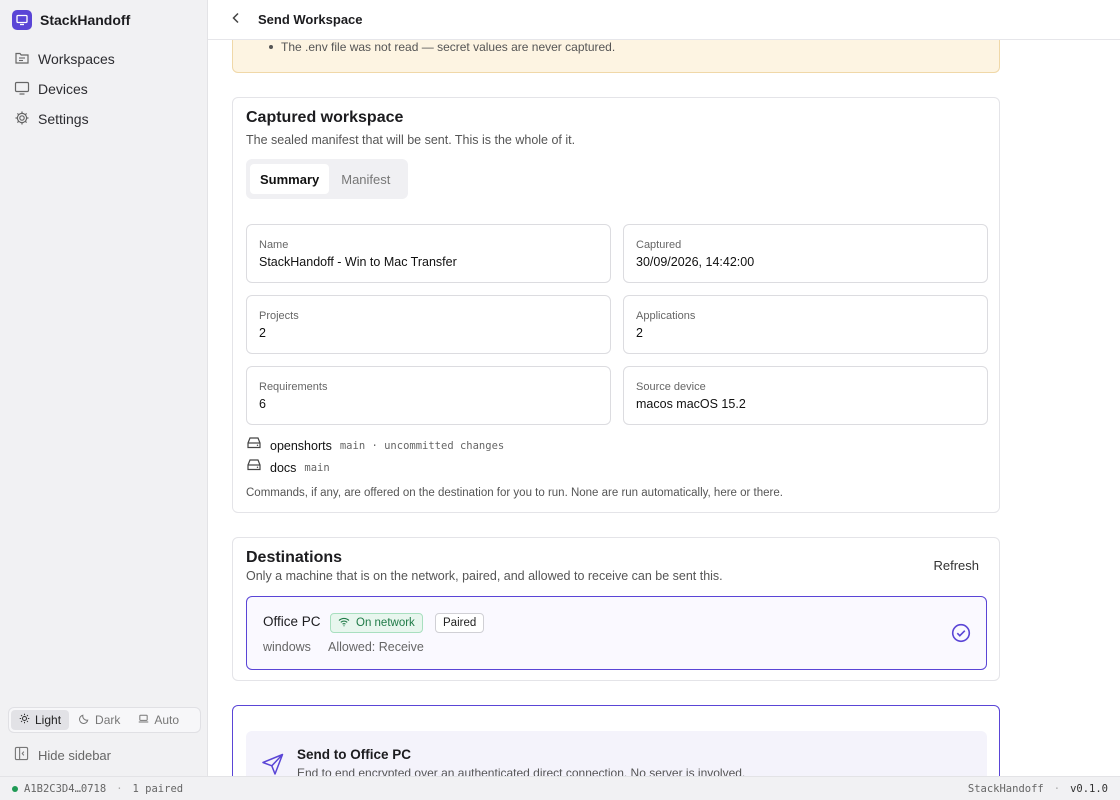 This screenshot has height=800, width=1120. Describe the element at coordinates (375, 445) in the screenshot. I see `list-item: openshorts main · uncommitted changes` at that location.